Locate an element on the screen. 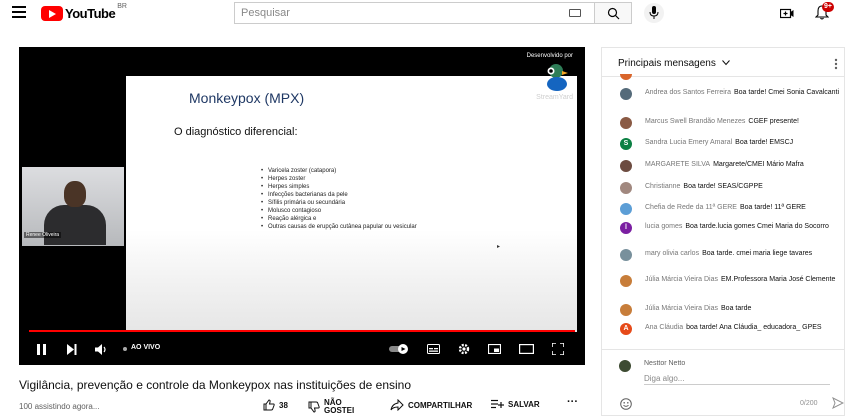  live-indicator-dot is located at coordinates (125, 349).